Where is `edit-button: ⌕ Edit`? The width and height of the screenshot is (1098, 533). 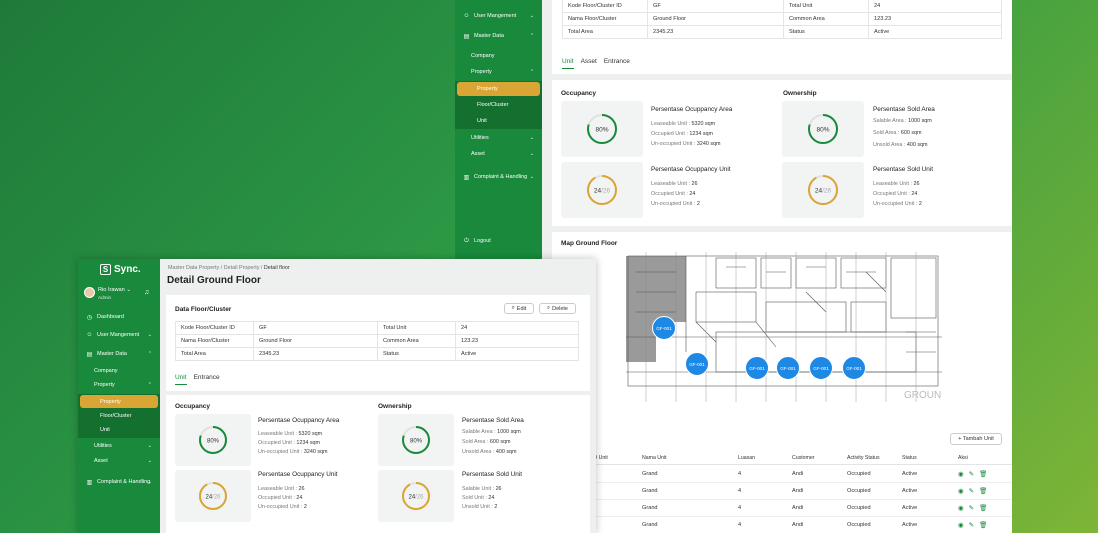 edit-button: ⌕ Edit is located at coordinates (519, 308).